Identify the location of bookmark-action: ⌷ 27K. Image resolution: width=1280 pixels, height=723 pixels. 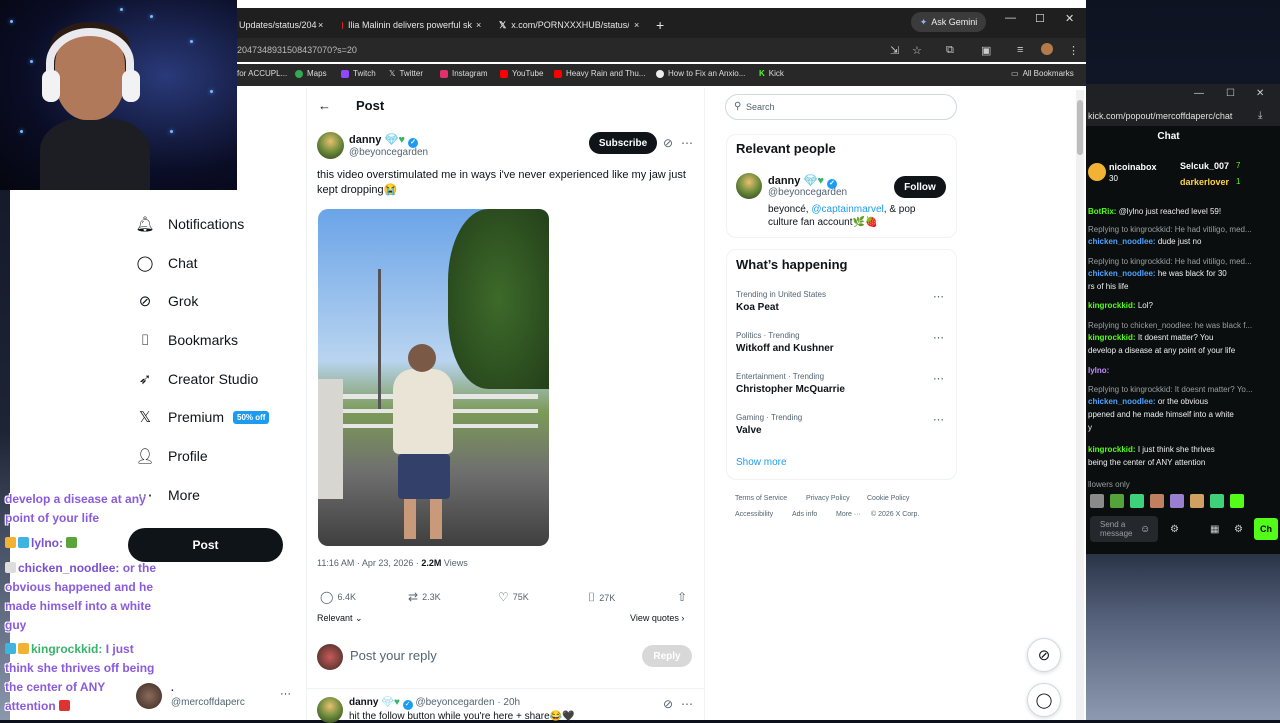
(601, 597).